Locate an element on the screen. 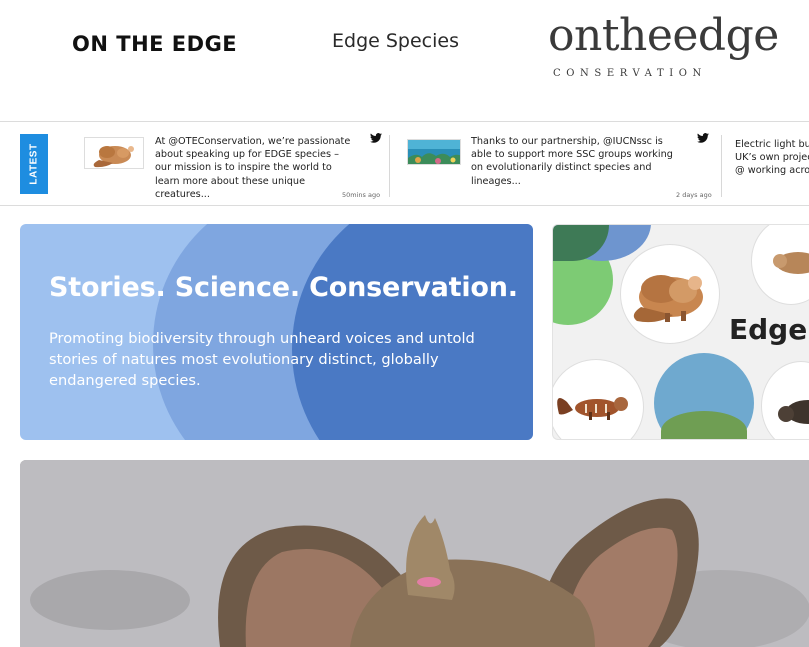 The image size is (809, 647). hero-title: Stories. Science. Conservation. is located at coordinates (283, 287).